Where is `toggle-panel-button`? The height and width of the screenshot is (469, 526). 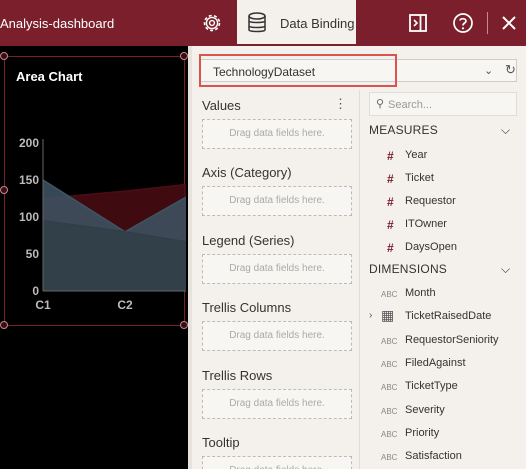
toggle-panel-button is located at coordinates (418, 23).